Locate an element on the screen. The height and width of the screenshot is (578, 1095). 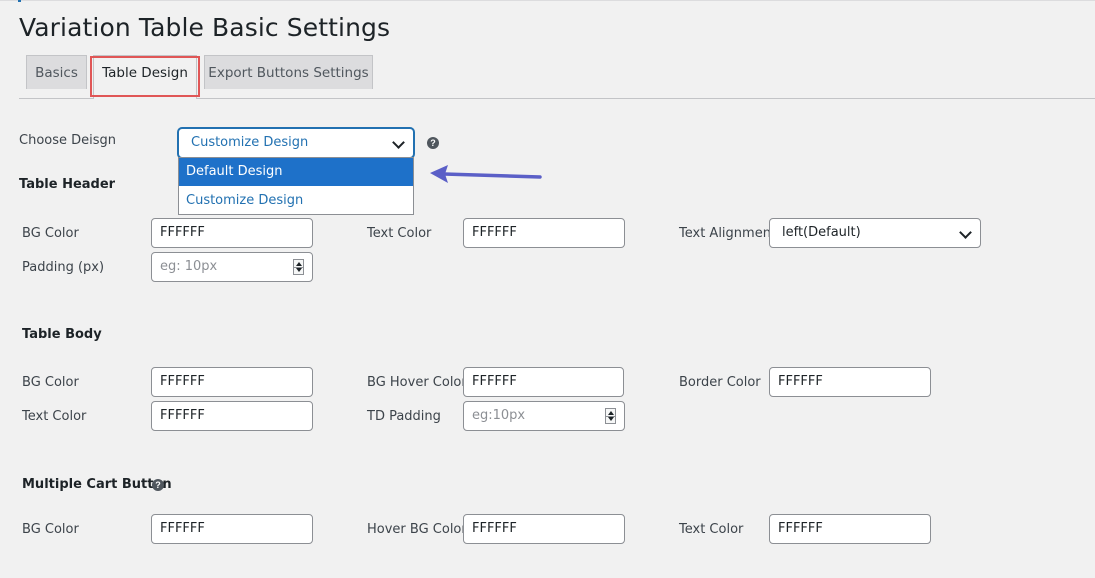
header-text-alignment-value: left(Default) is located at coordinates (821, 232).